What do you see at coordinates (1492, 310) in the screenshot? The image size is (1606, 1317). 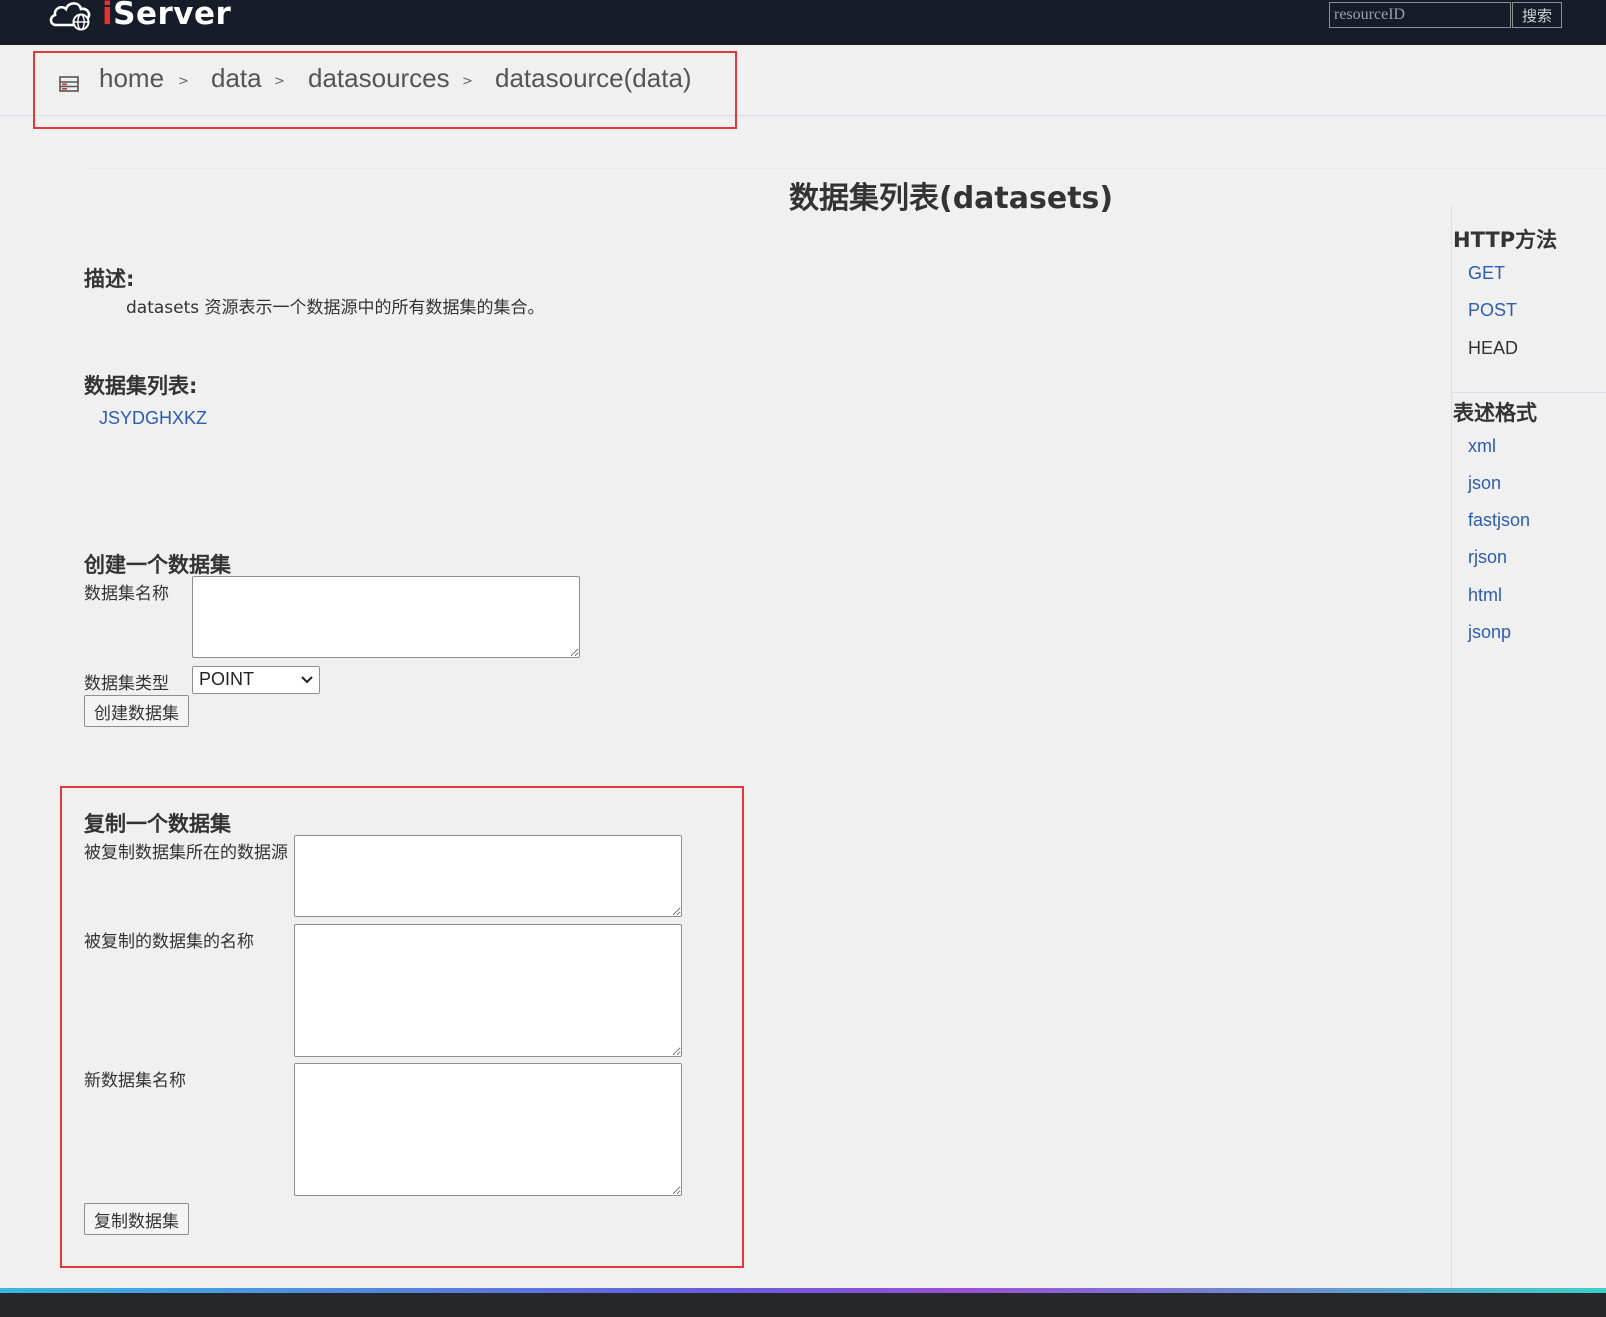 I see `http-method-post: POST` at bounding box center [1492, 310].